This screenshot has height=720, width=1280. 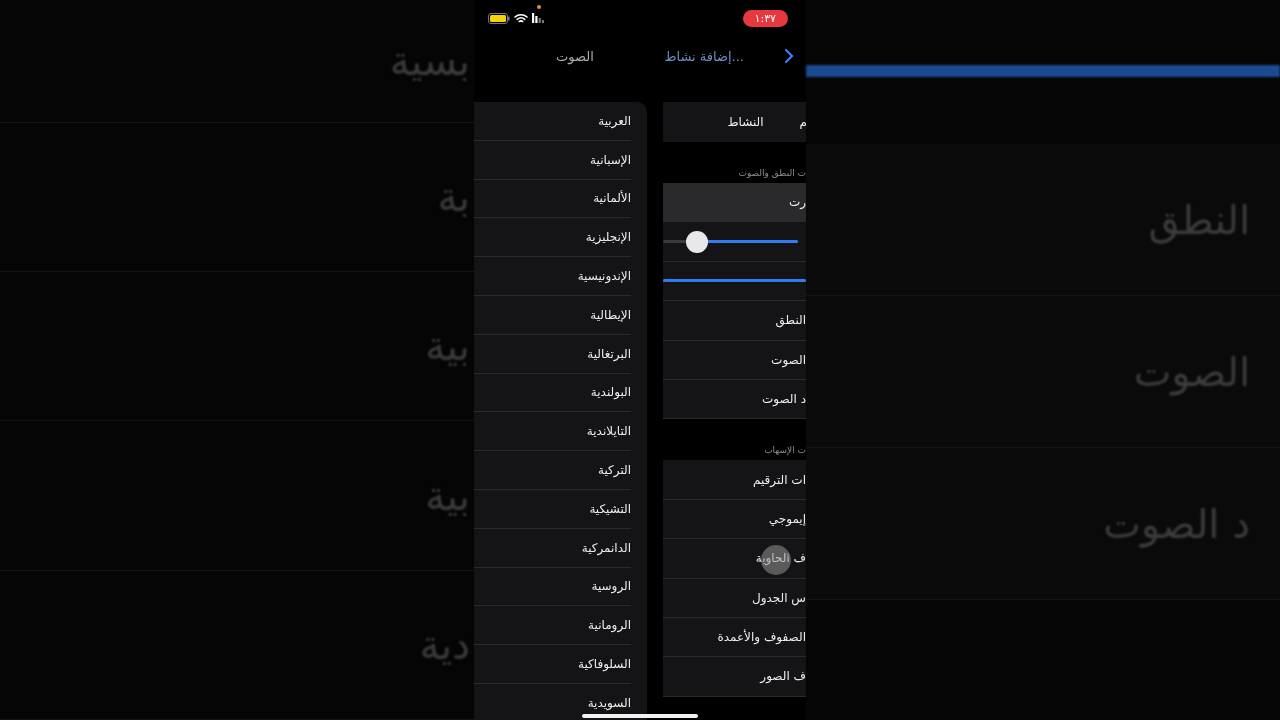 What do you see at coordinates (552, 315) in the screenshot?
I see `language-item: الإيطالية` at bounding box center [552, 315].